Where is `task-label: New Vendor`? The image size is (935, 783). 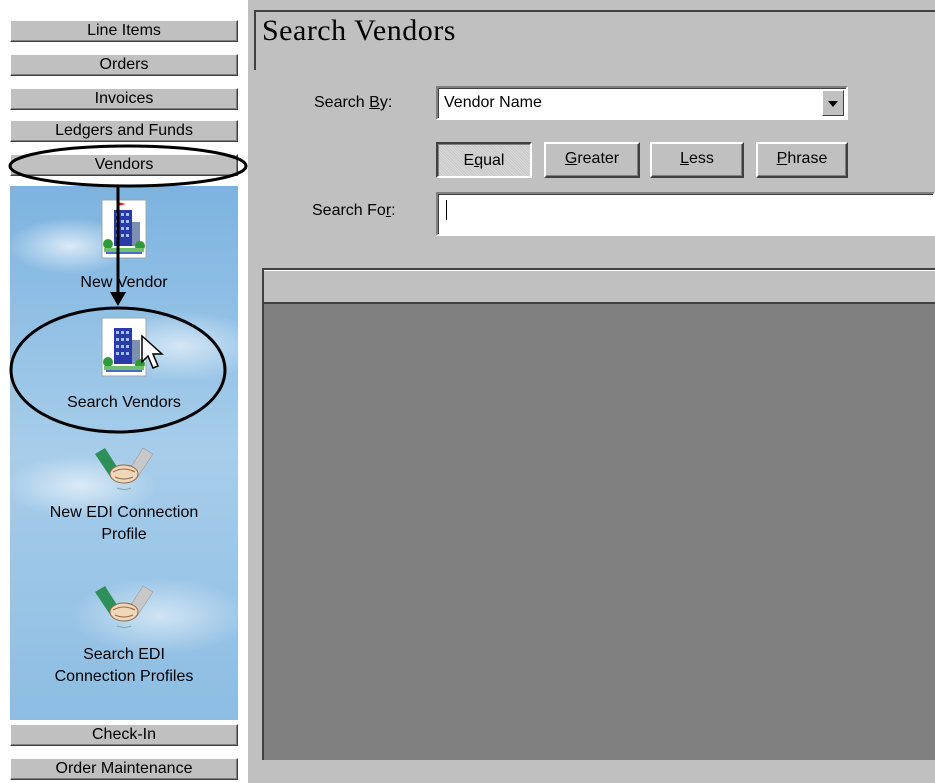
task-label: New Vendor is located at coordinates (124, 282).